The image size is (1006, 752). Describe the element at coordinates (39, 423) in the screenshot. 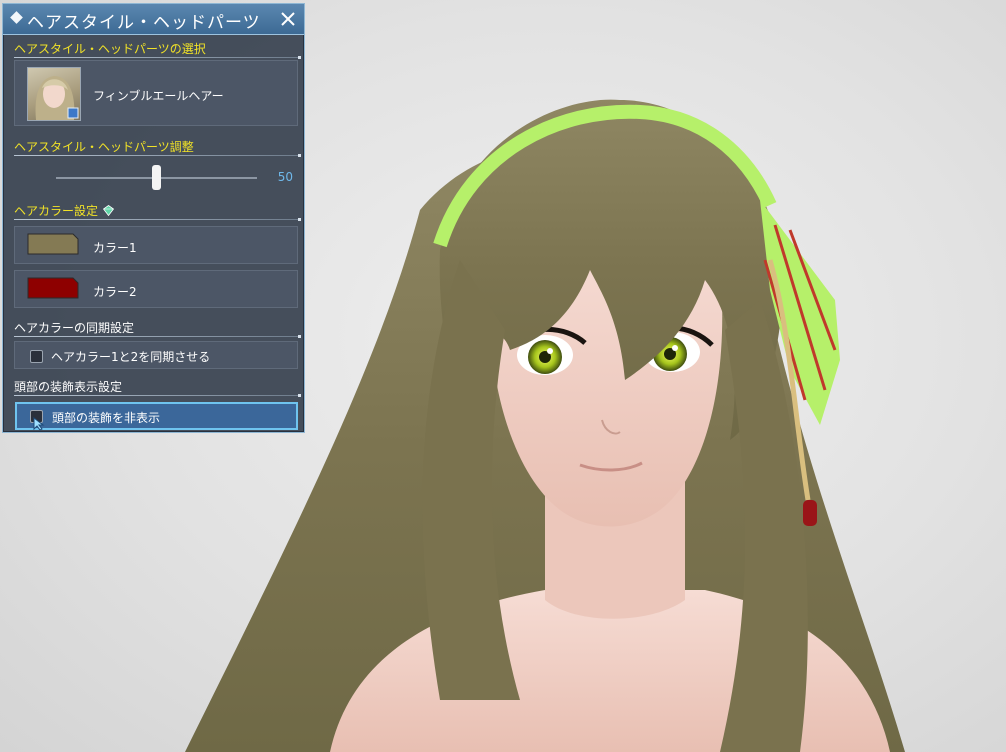

I see `cursor-icon` at that location.